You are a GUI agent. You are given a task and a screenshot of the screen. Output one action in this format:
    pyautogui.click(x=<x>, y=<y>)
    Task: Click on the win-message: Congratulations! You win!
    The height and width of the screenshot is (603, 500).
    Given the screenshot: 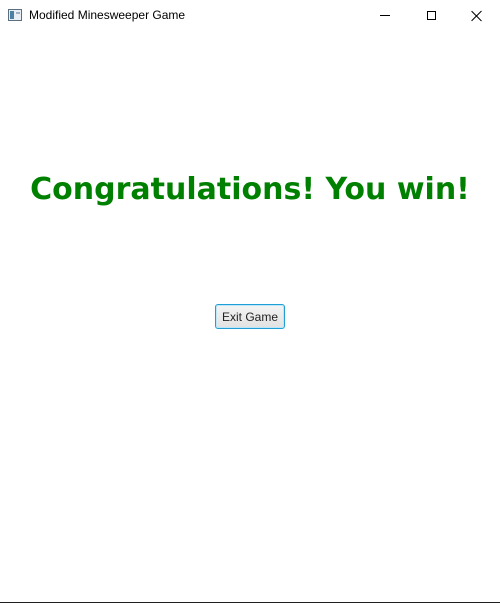 What is the action you would take?
    pyautogui.click(x=250, y=189)
    